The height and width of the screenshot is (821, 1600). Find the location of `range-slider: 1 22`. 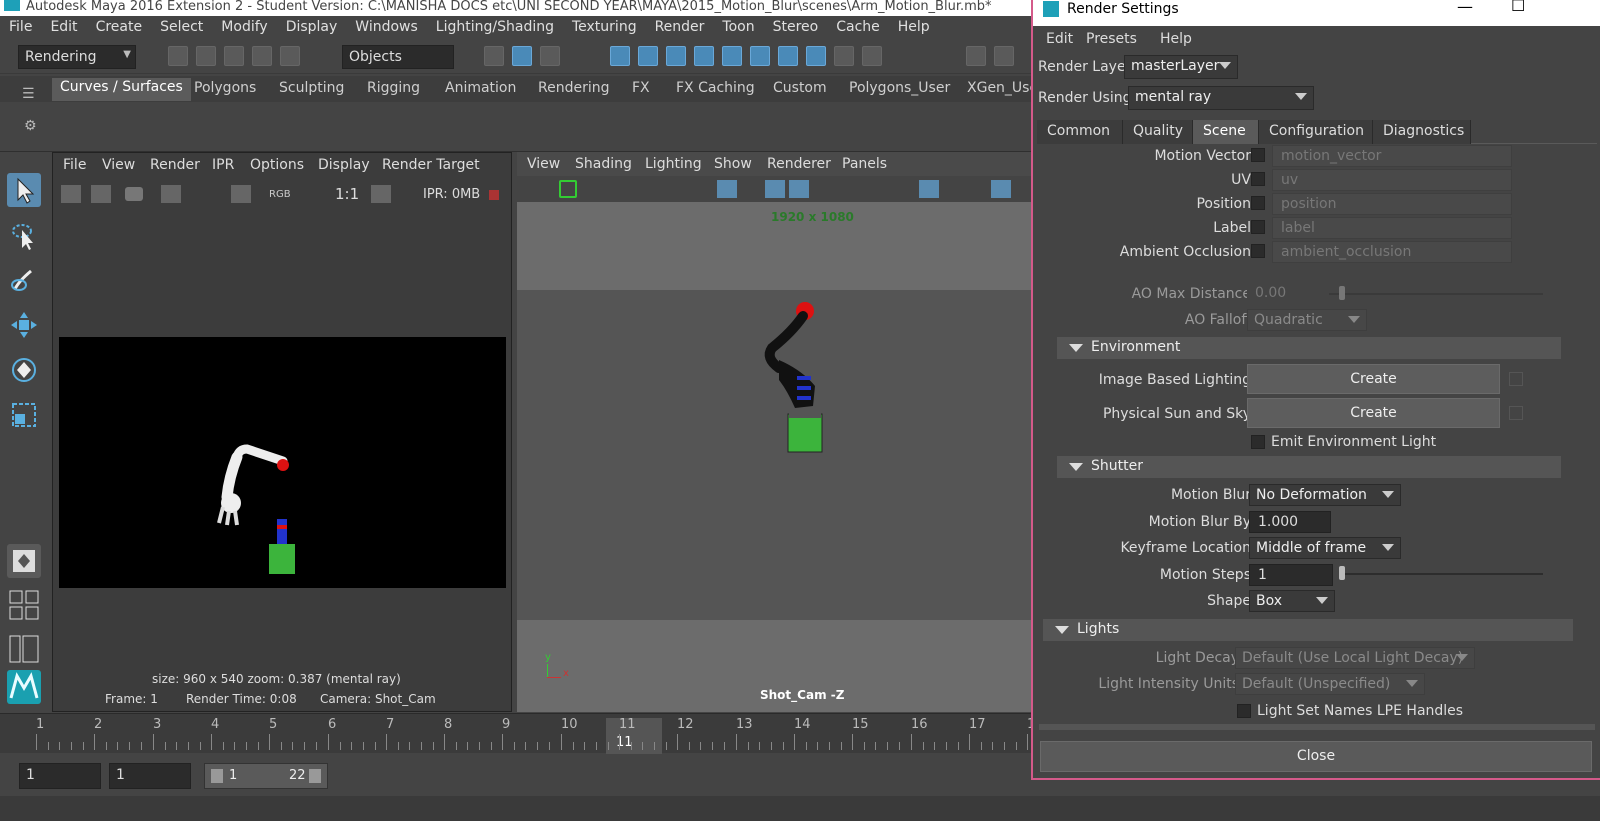

range-slider: 1 22 is located at coordinates (266, 776).